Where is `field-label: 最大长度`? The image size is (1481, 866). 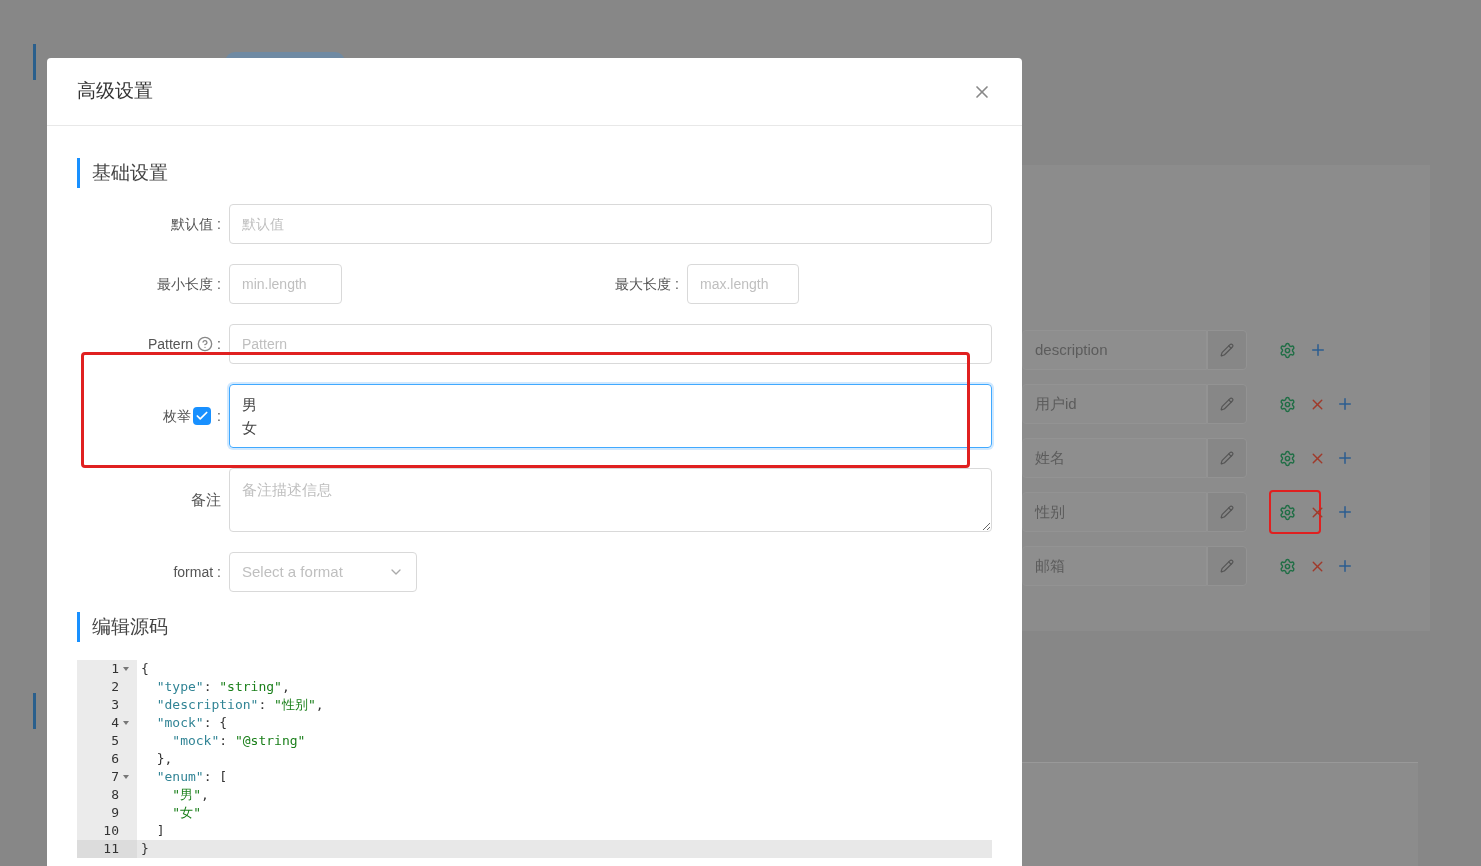 field-label: 最大长度 is located at coordinates (643, 284).